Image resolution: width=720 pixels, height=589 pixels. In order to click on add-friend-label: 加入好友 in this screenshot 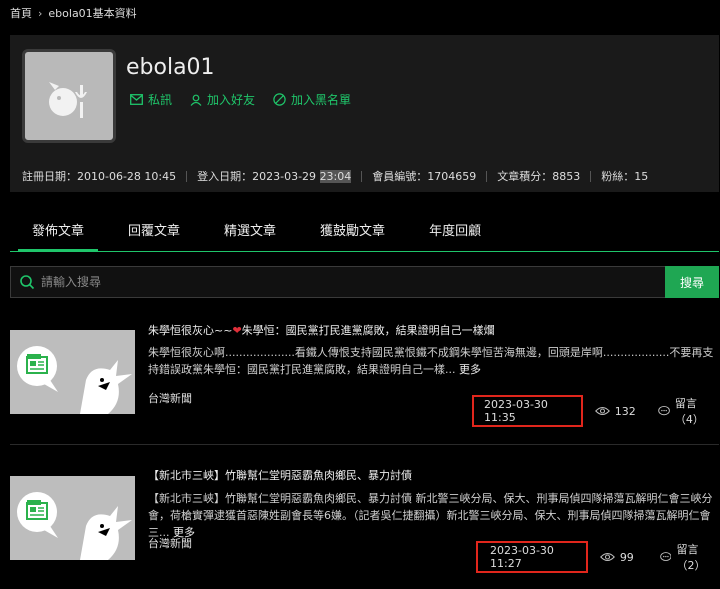, I will do `click(231, 100)`.